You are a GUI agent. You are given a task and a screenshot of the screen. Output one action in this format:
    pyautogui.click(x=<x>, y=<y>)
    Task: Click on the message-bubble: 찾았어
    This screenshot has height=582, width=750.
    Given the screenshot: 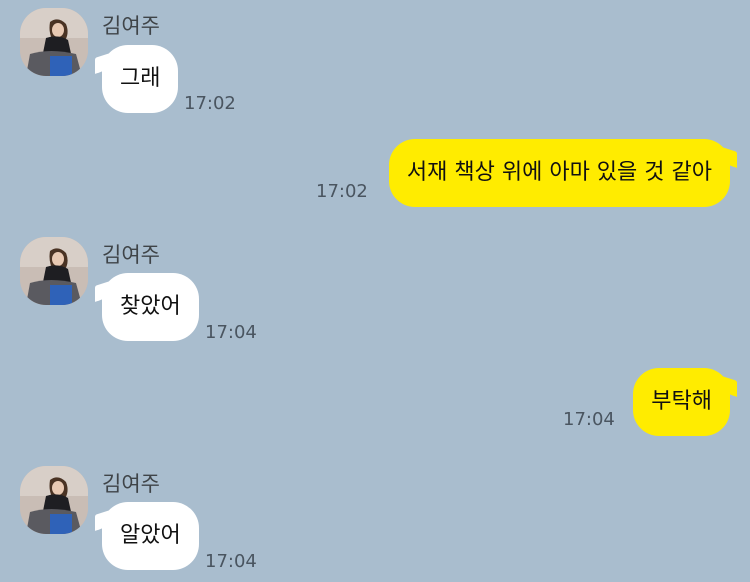 What is the action you would take?
    pyautogui.click(x=150, y=307)
    